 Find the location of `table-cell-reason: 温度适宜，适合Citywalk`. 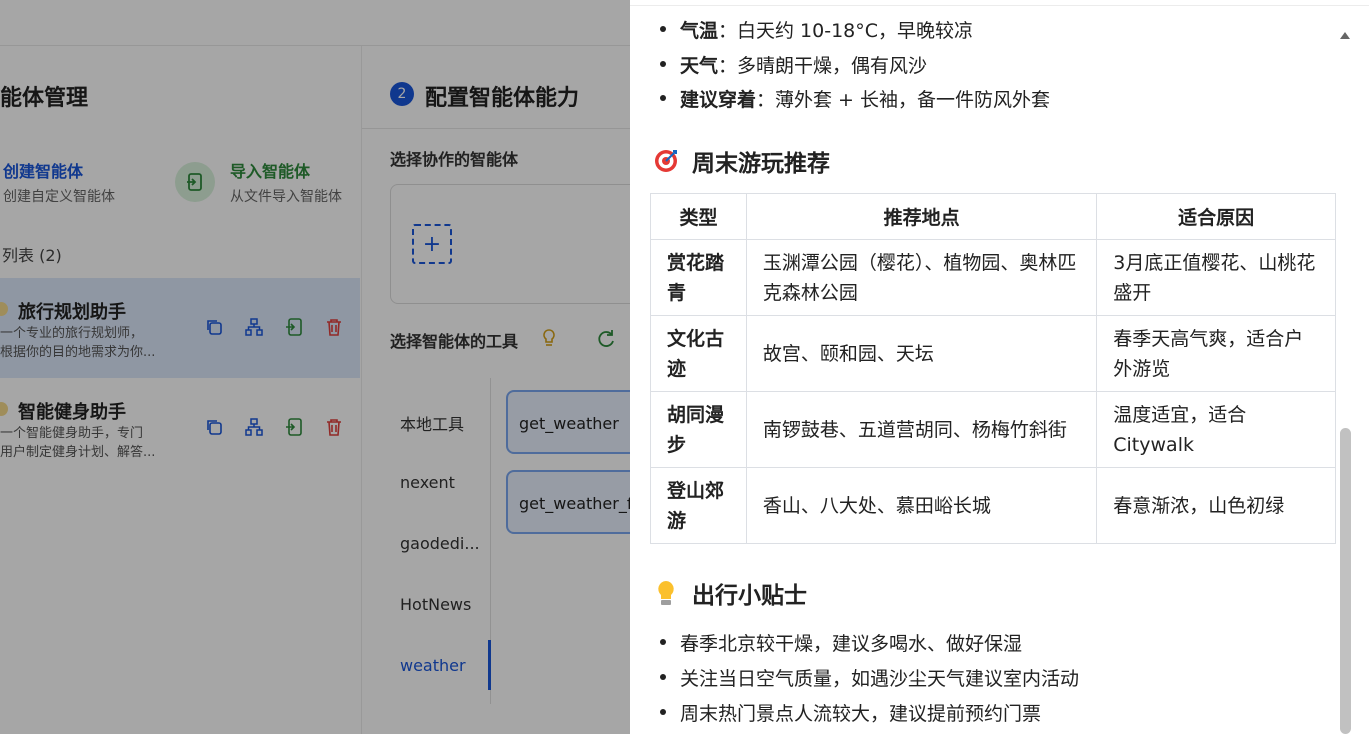

table-cell-reason: 温度适宜，适合Citywalk is located at coordinates (1216, 429).